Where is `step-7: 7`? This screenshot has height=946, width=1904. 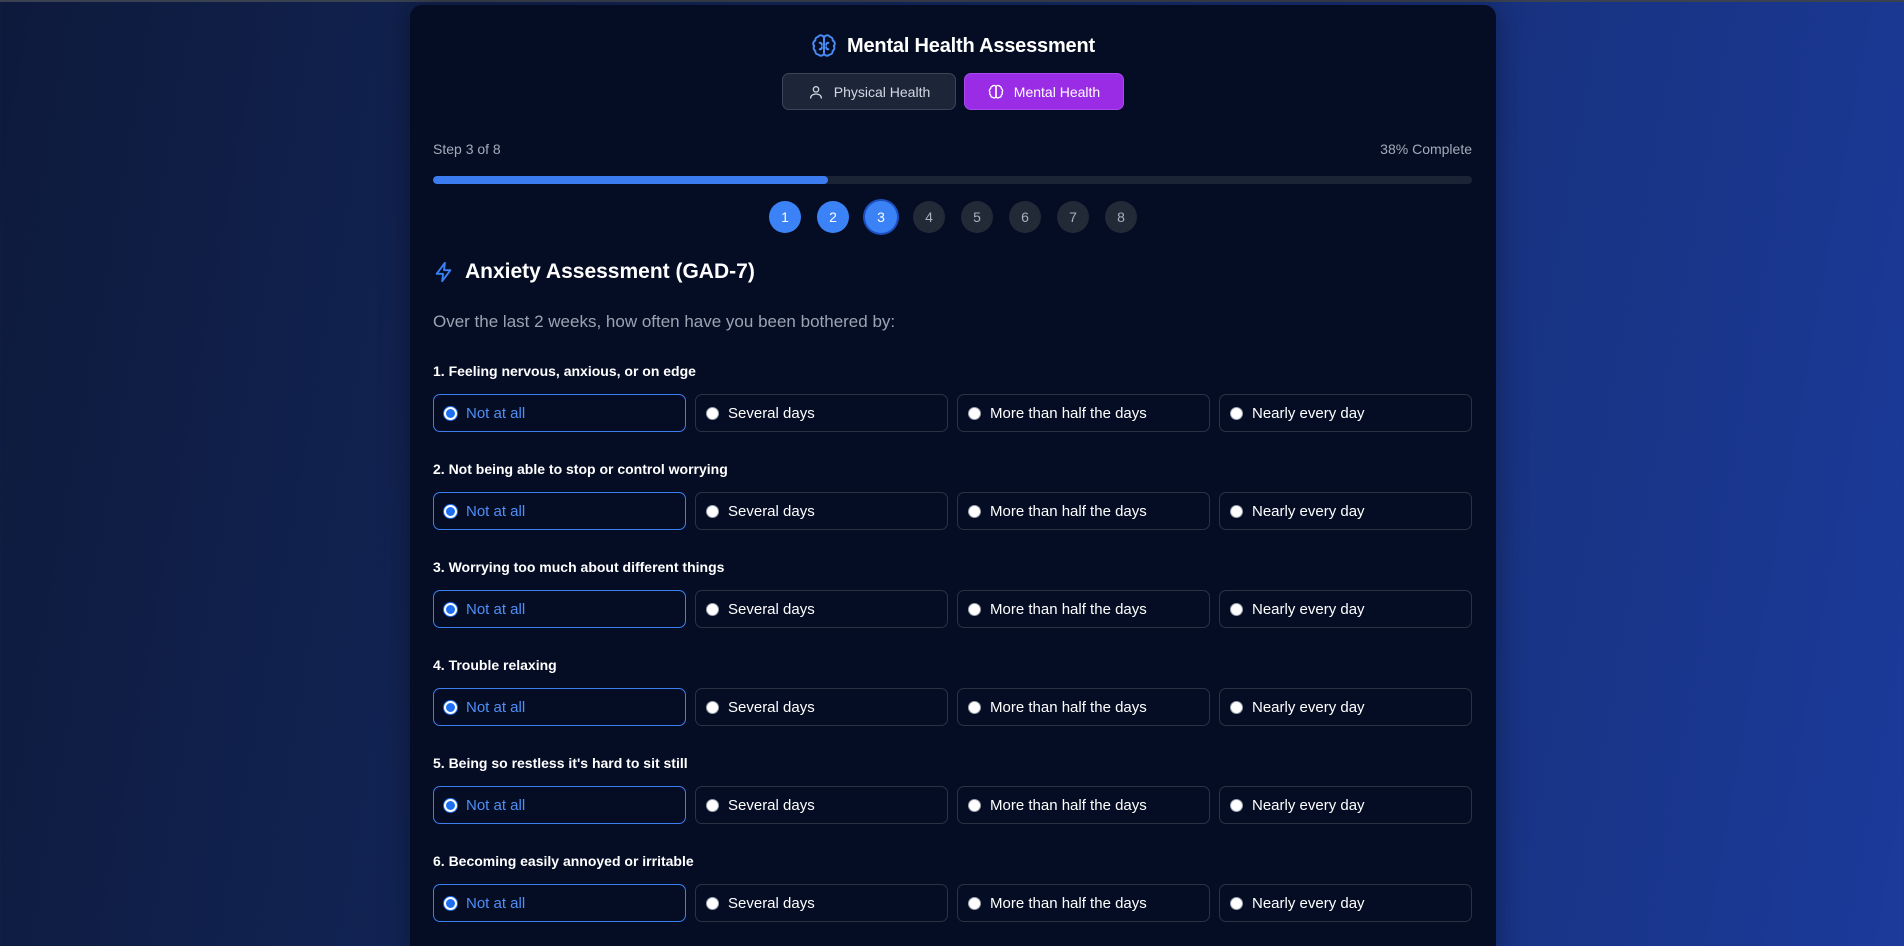 step-7: 7 is located at coordinates (1073, 217).